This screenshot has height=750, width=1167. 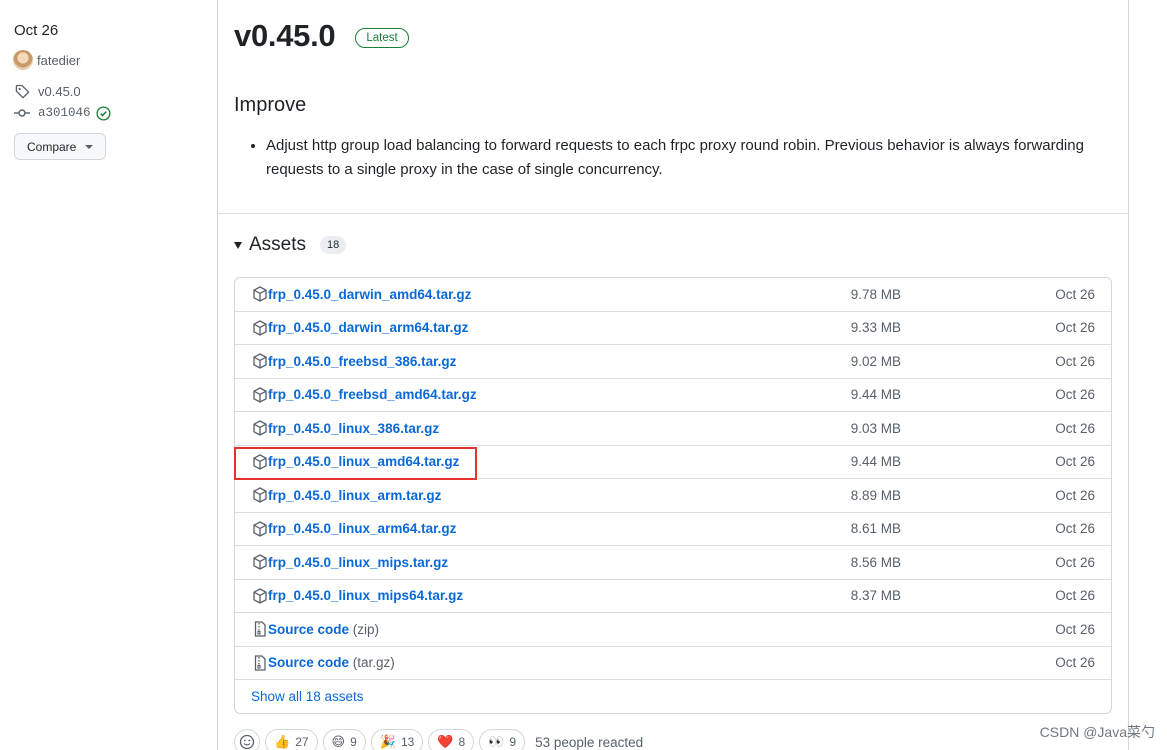 I want to click on asset-size: 8.37 MB, so click(x=875, y=596).